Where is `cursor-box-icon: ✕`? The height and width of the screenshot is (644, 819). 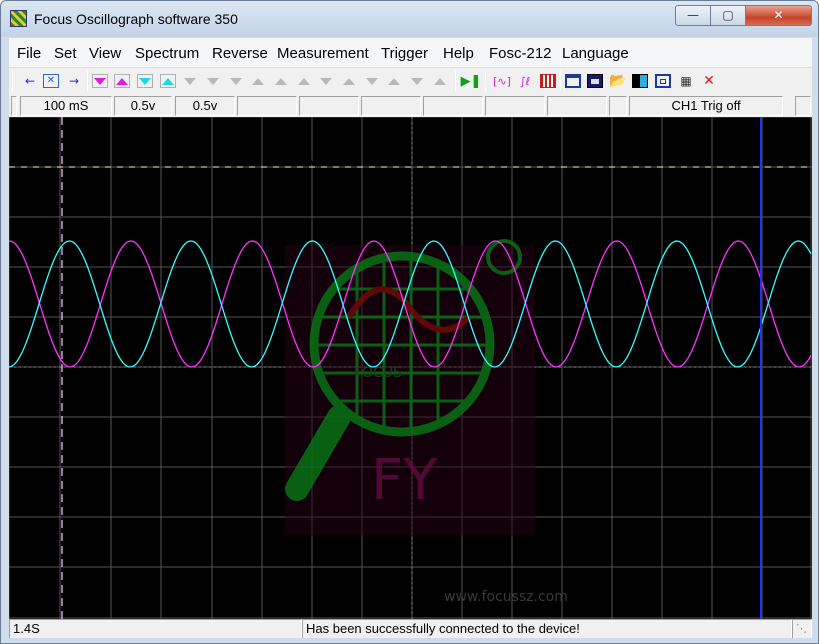
cursor-box-icon: ✕ is located at coordinates (51, 81).